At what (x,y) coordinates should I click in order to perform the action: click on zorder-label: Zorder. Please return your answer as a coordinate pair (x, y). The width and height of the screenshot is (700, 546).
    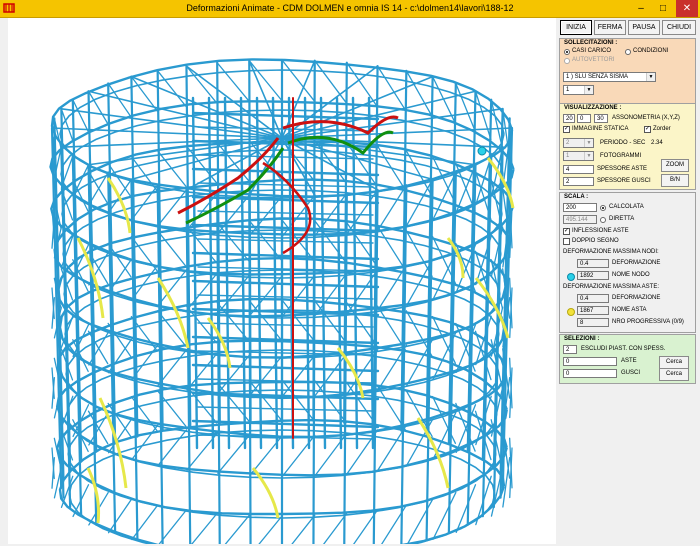
    Looking at the image, I should click on (662, 129).